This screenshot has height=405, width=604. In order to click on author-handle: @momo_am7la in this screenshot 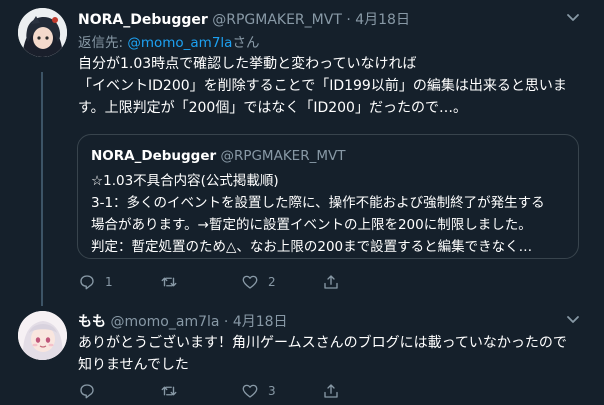, I will do `click(164, 322)`.